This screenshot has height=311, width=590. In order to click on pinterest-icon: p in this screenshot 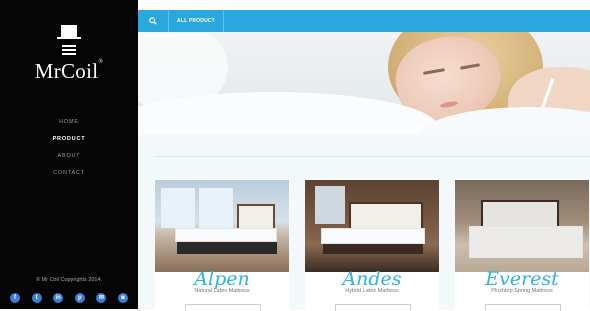, I will do `click(79, 298)`.